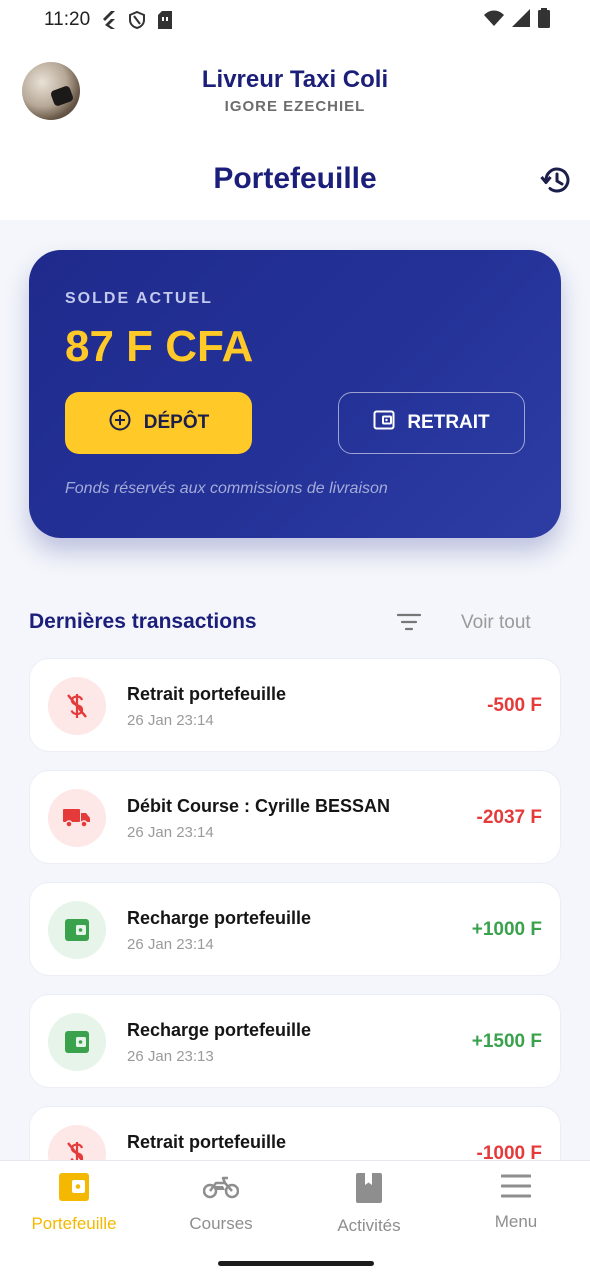 Image resolution: width=590 pixels, height=1280 pixels. What do you see at coordinates (516, 1221) in the screenshot?
I see `nav-label: Menu` at bounding box center [516, 1221].